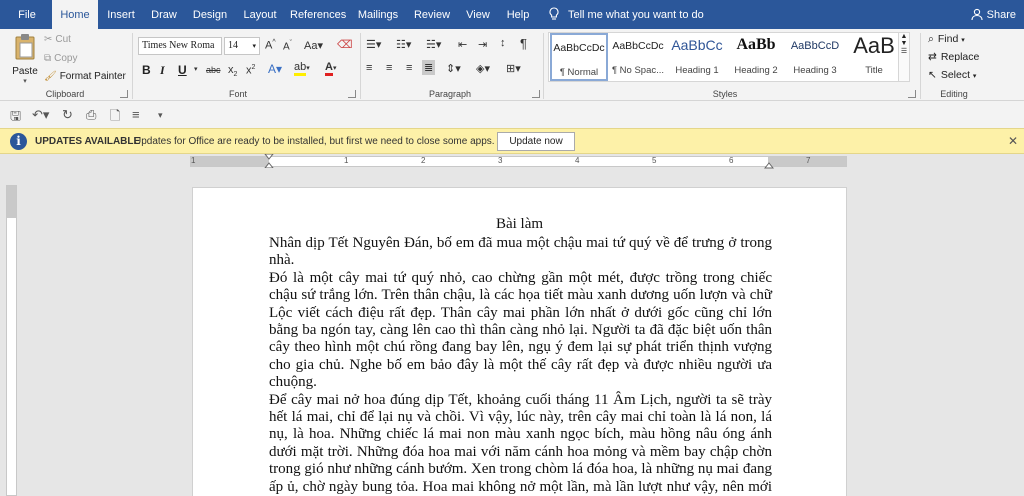 This screenshot has height=496, width=1024. I want to click on grow-font-button: A^, so click(270, 45).